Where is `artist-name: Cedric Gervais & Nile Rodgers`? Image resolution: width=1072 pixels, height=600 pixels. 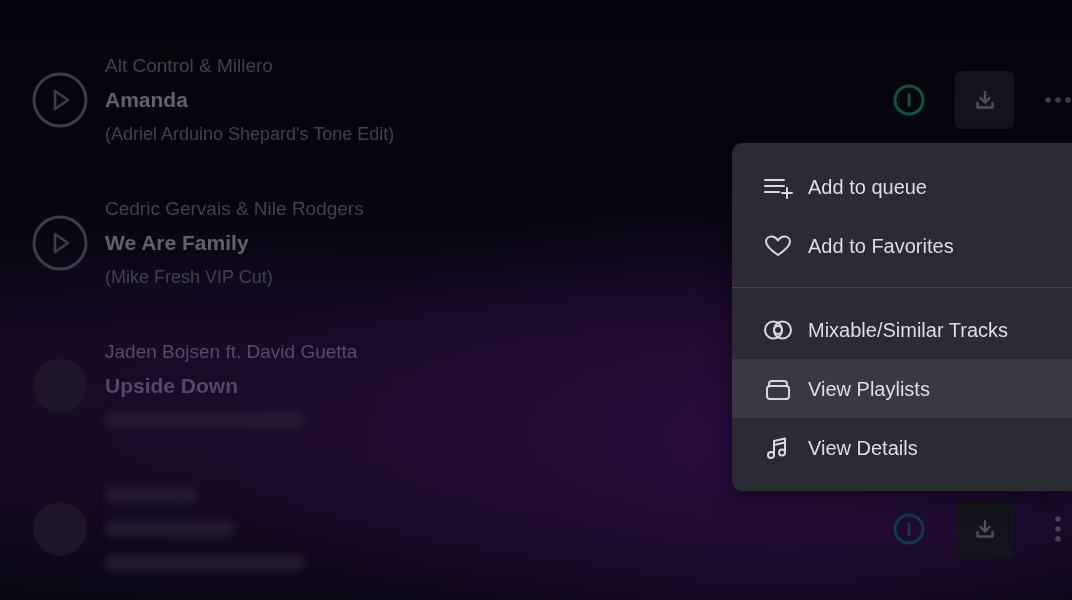 artist-name: Cedric Gervais & Nile Rodgers is located at coordinates (234, 208).